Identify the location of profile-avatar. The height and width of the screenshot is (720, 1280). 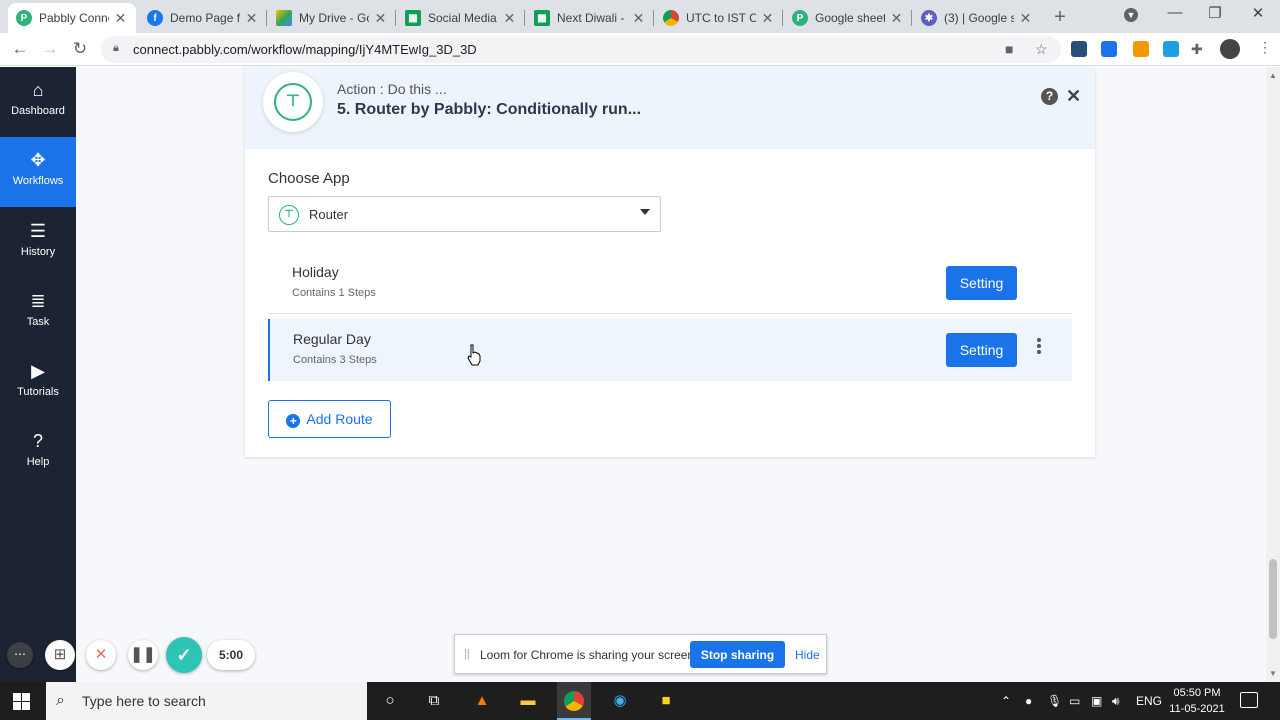
(1230, 49).